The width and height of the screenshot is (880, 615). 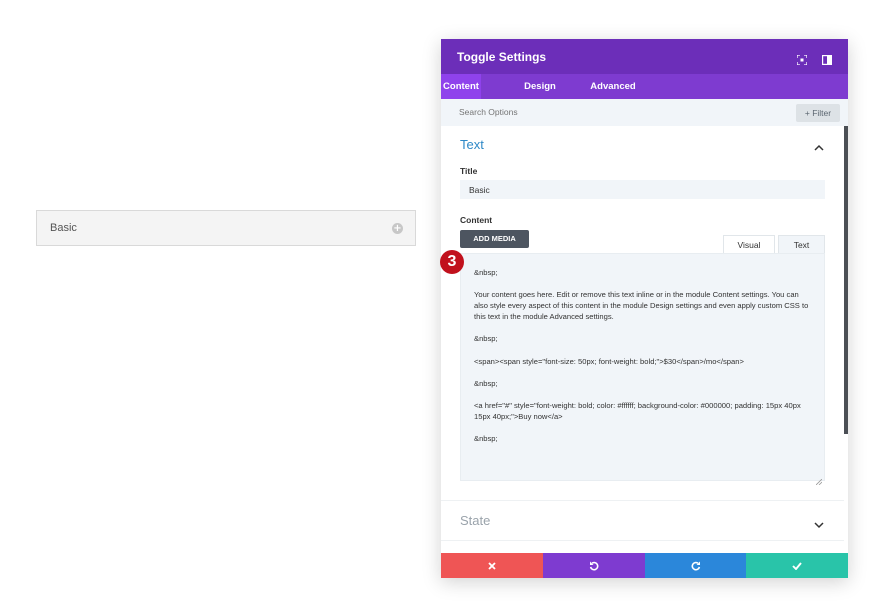 What do you see at coordinates (644, 86) in the screenshot?
I see `settings-tabs: Content Design Advanced` at bounding box center [644, 86].